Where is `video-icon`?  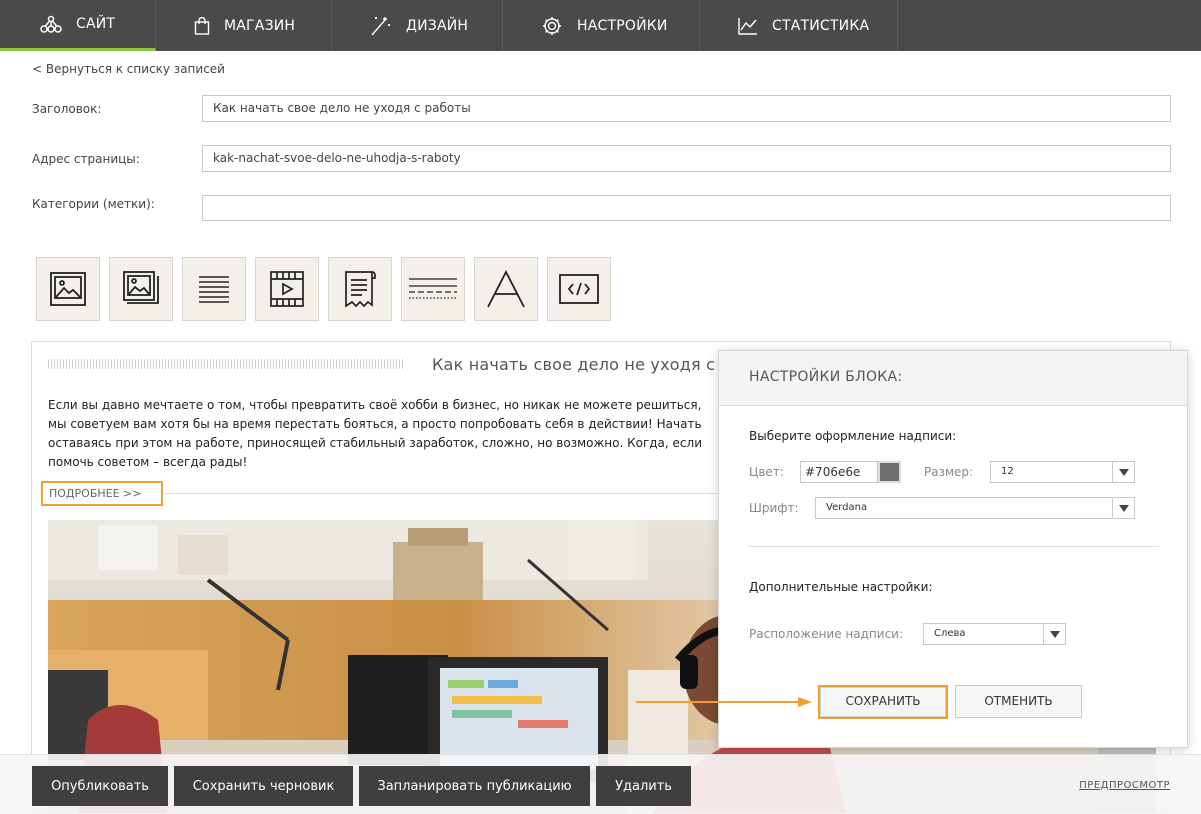
video-icon is located at coordinates (287, 289).